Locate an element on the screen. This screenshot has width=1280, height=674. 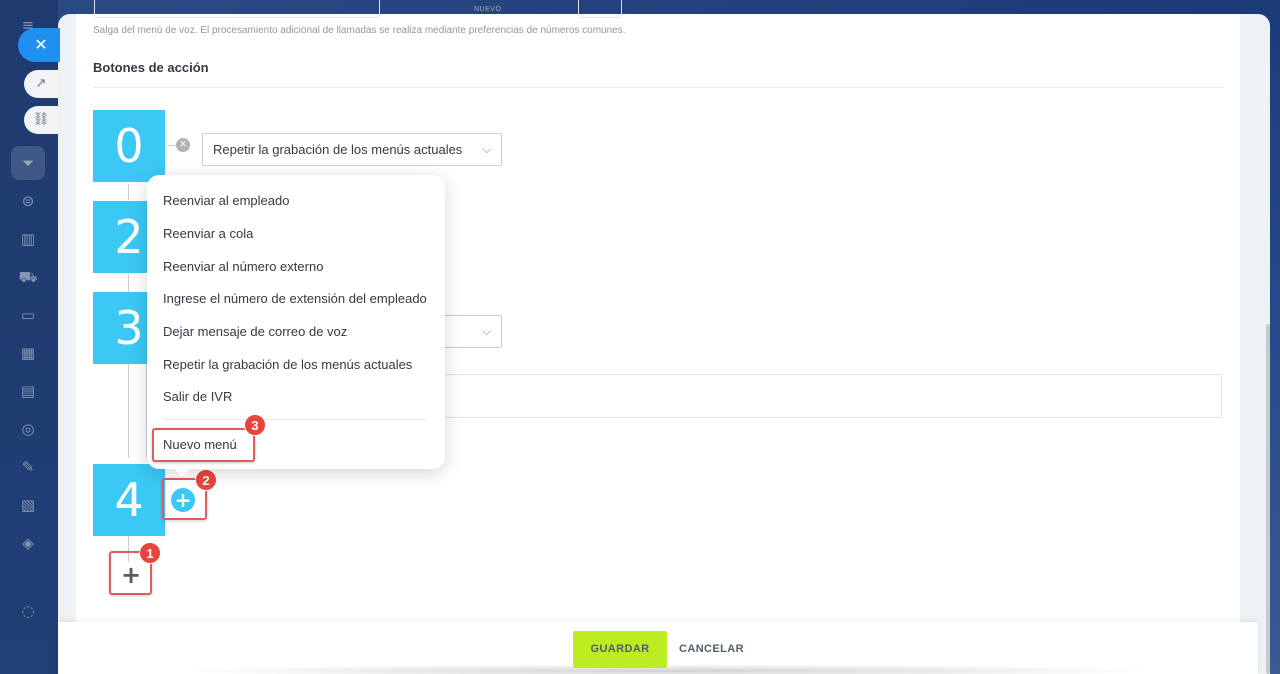
settings-icon: ◌ is located at coordinates (28, 611).